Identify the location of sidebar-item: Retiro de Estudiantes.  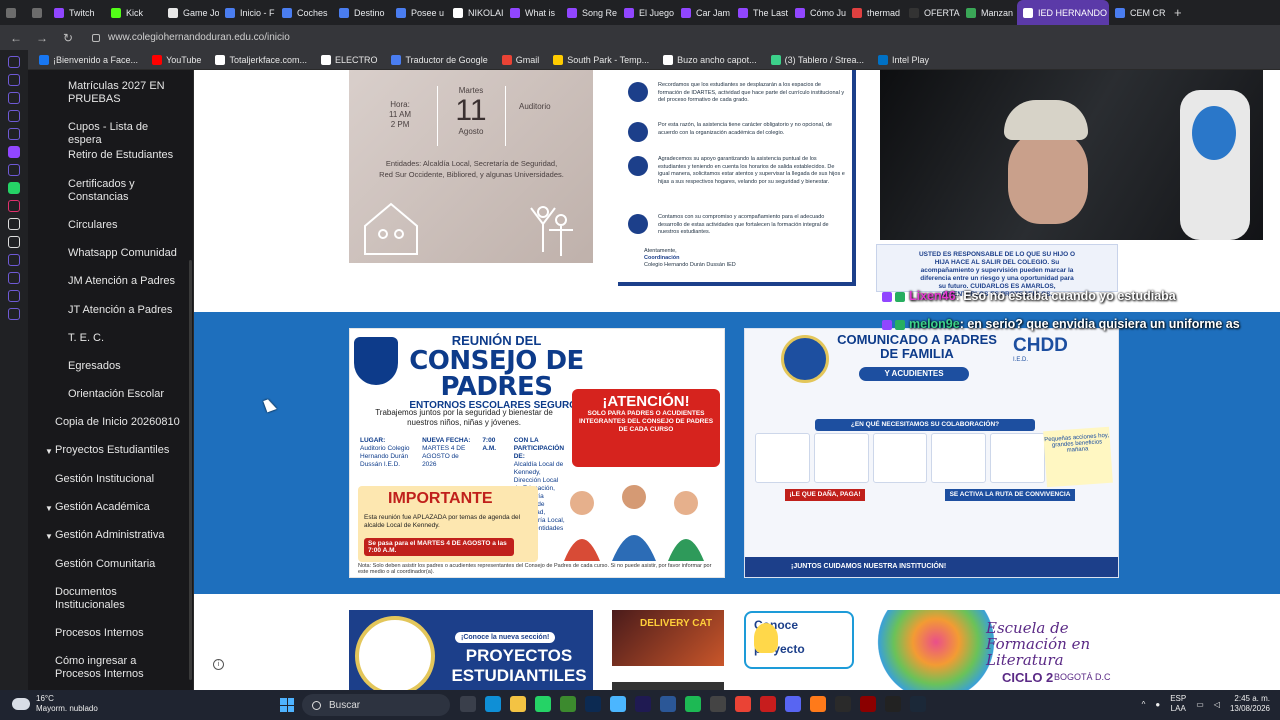
(124, 155).